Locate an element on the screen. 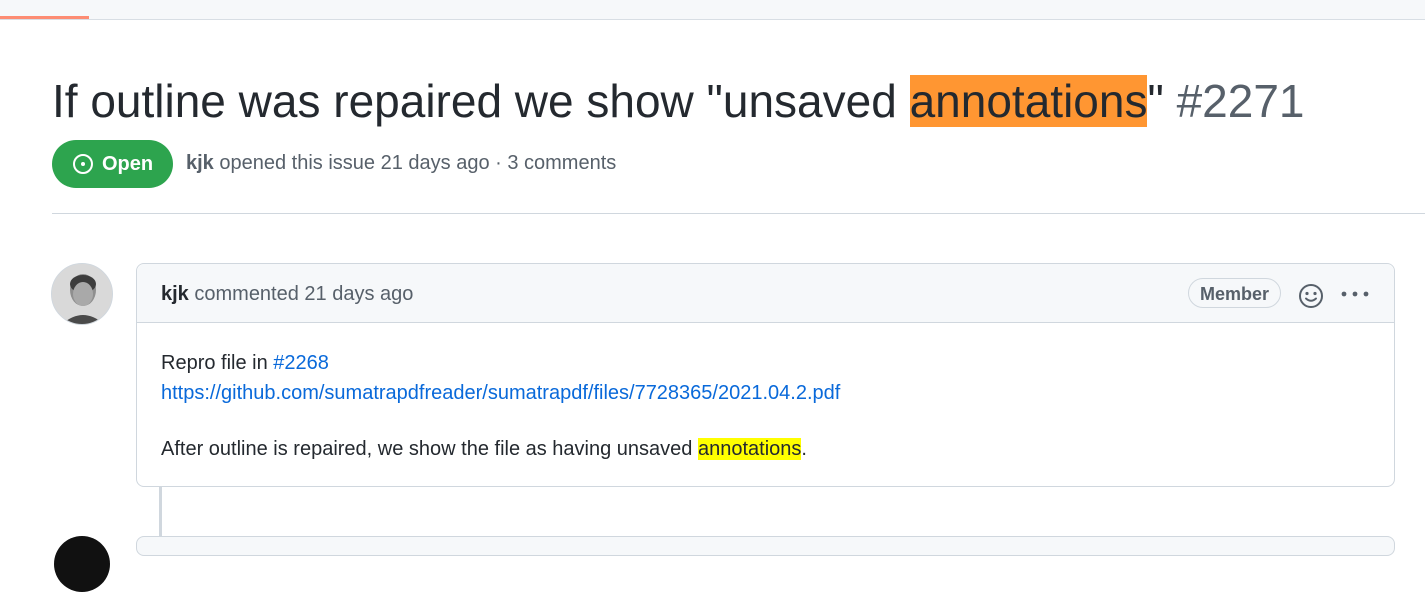 This screenshot has height=592, width=1425. issue-state-badge: Open is located at coordinates (112, 164).